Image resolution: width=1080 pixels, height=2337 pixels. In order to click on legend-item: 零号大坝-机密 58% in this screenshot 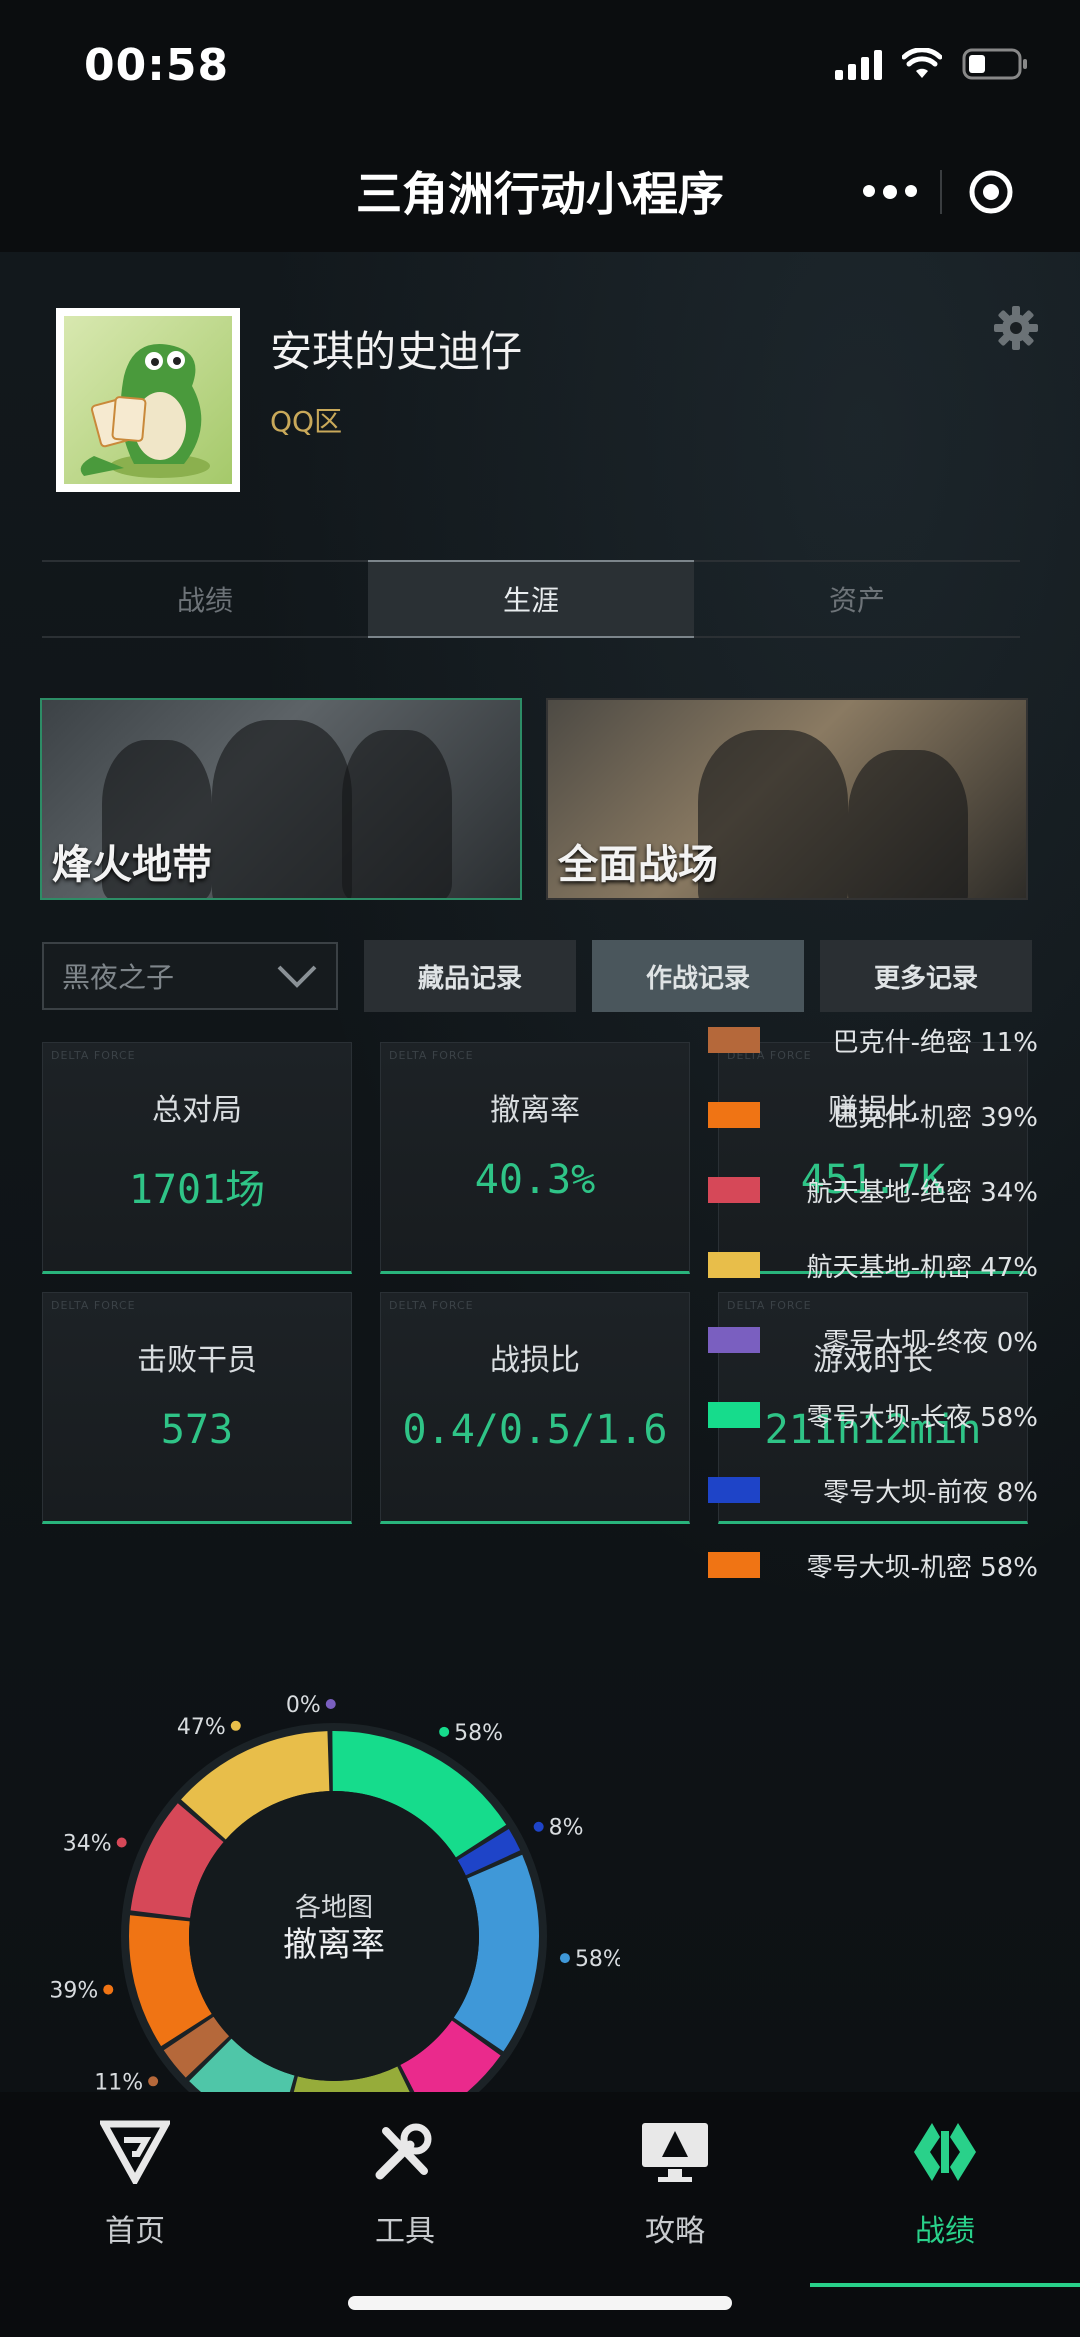, I will do `click(873, 1565)`.